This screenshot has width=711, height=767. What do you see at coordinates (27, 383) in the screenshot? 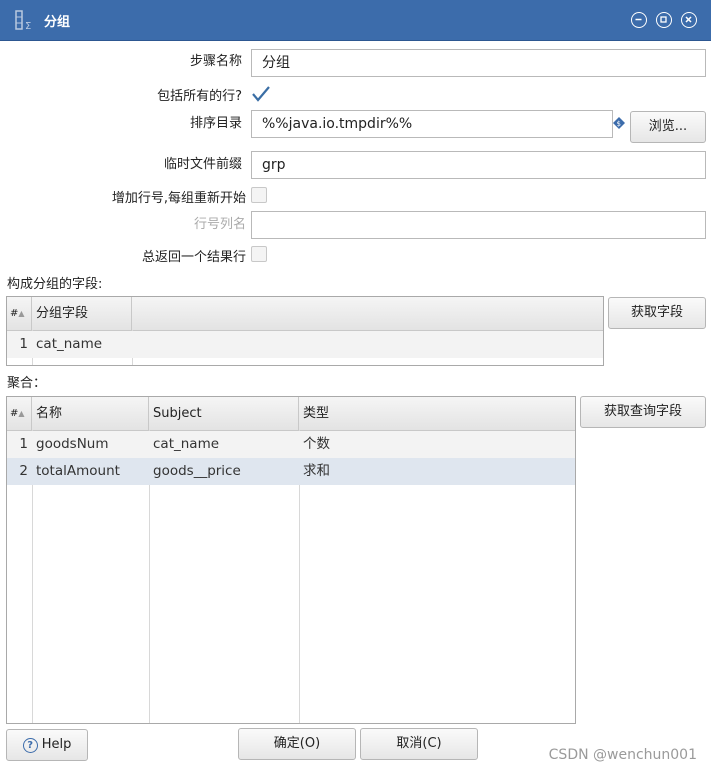
I see `aggregates-section-label: 聚合：` at bounding box center [27, 383].